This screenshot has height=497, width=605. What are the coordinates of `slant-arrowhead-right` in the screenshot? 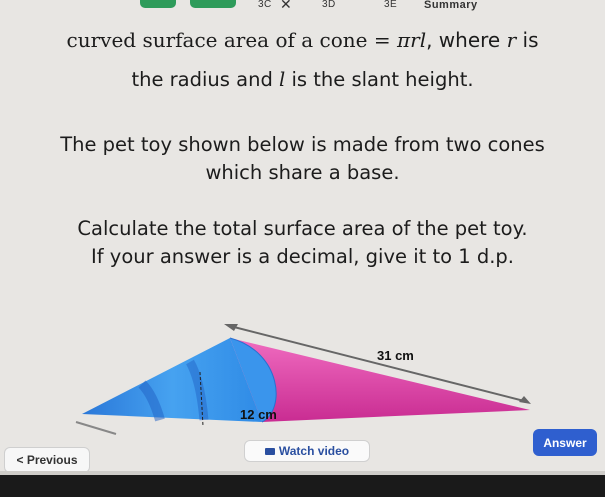 It's located at (525, 400).